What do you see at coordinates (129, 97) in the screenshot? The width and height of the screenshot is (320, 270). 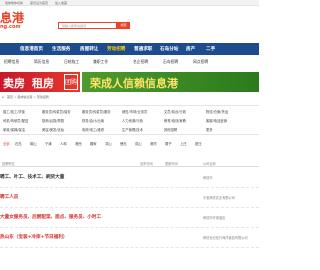 I see `breadcrumb: ⌂ 首页 > 荣成信息港 > 劳动招聘` at bounding box center [129, 97].